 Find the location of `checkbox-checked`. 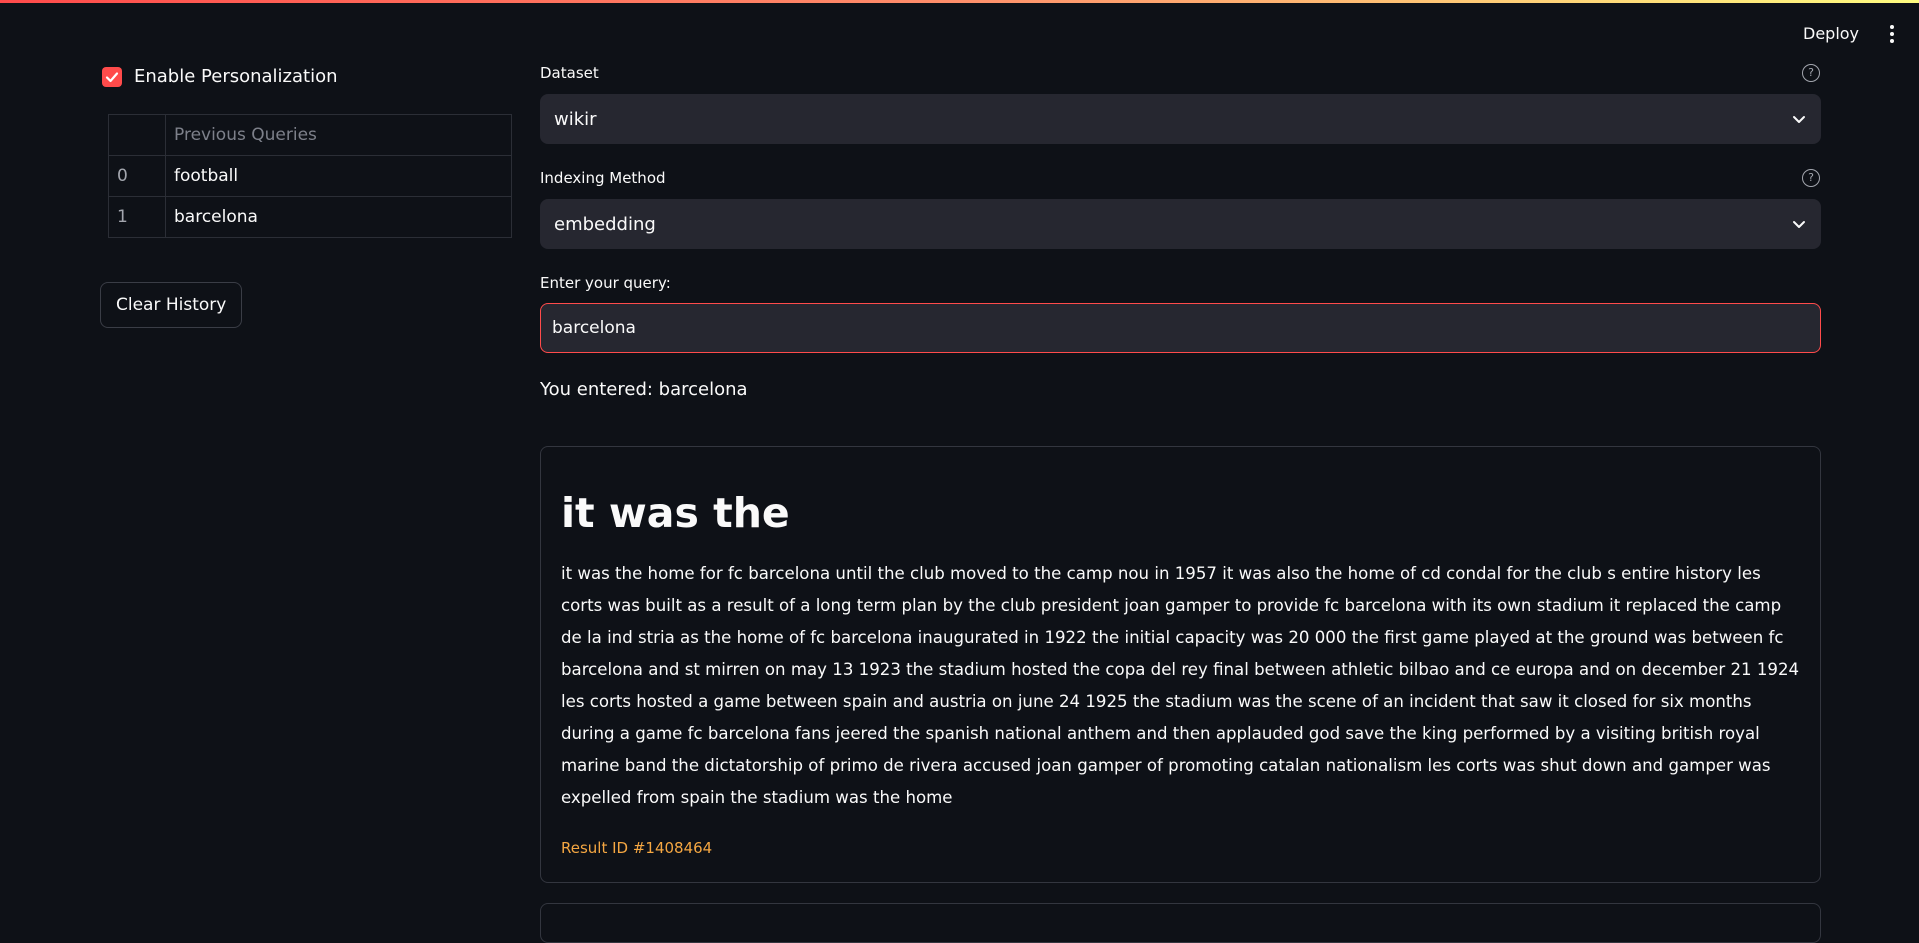

checkbox-checked is located at coordinates (112, 76).